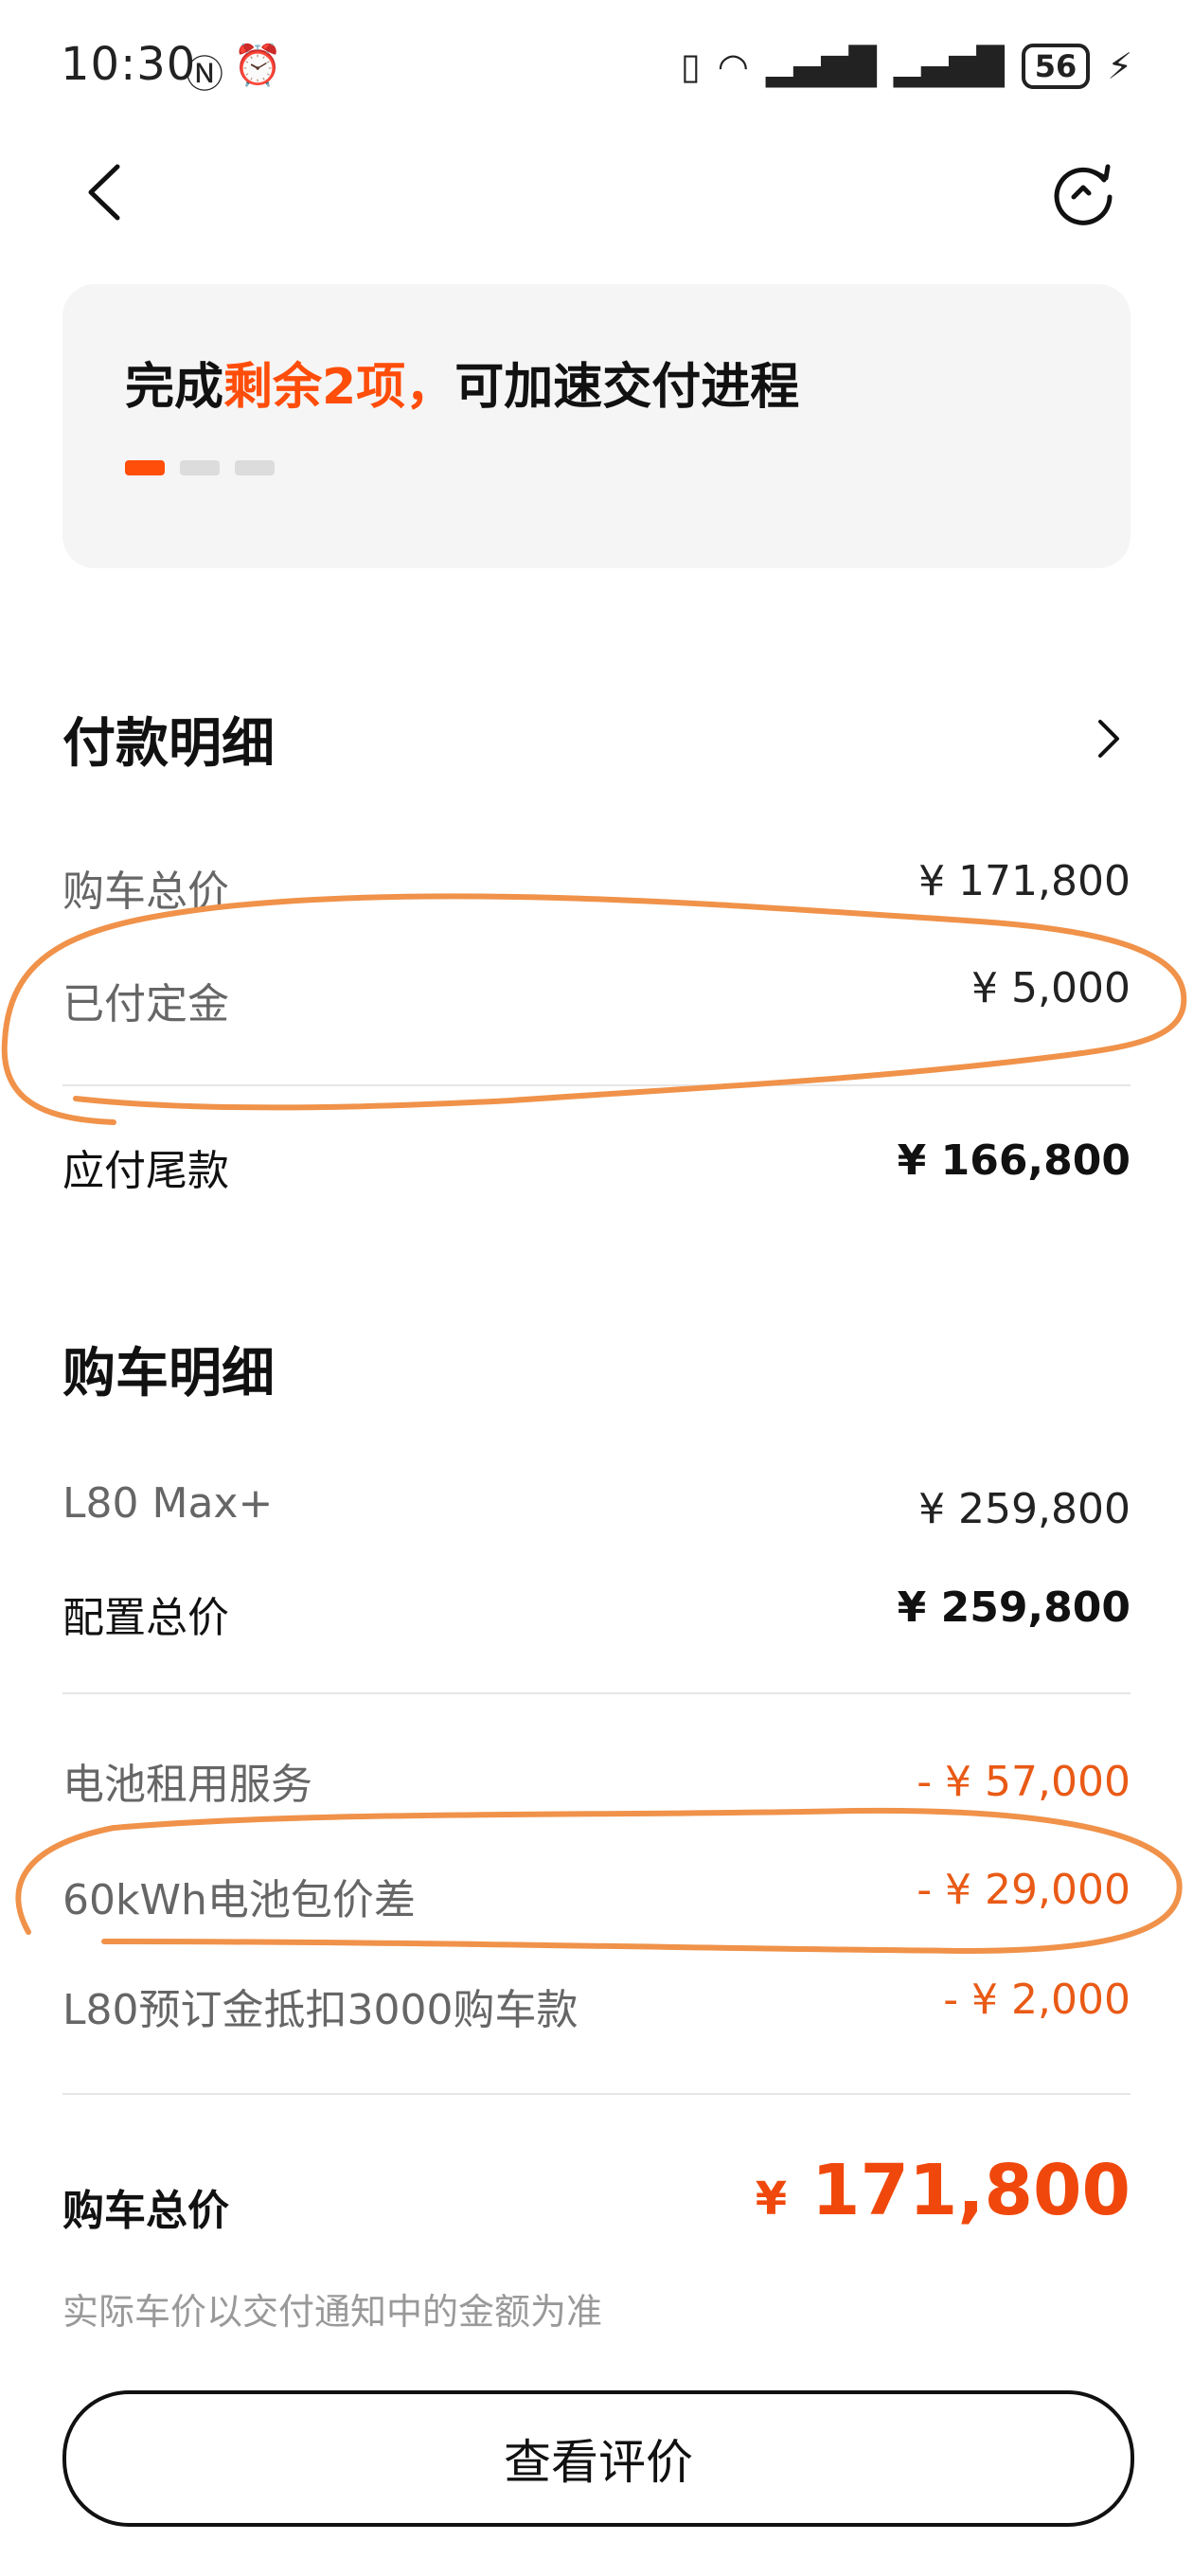  I want to click on balance-due-value: ¥ 166,800, so click(1014, 1160).